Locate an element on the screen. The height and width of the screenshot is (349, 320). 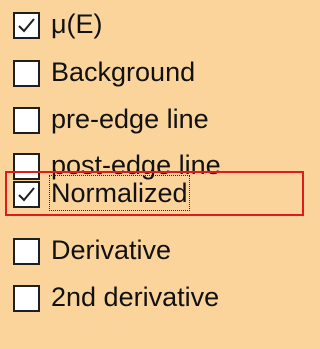
2nd-derivative-label: 2nd derivative is located at coordinates (135, 297).